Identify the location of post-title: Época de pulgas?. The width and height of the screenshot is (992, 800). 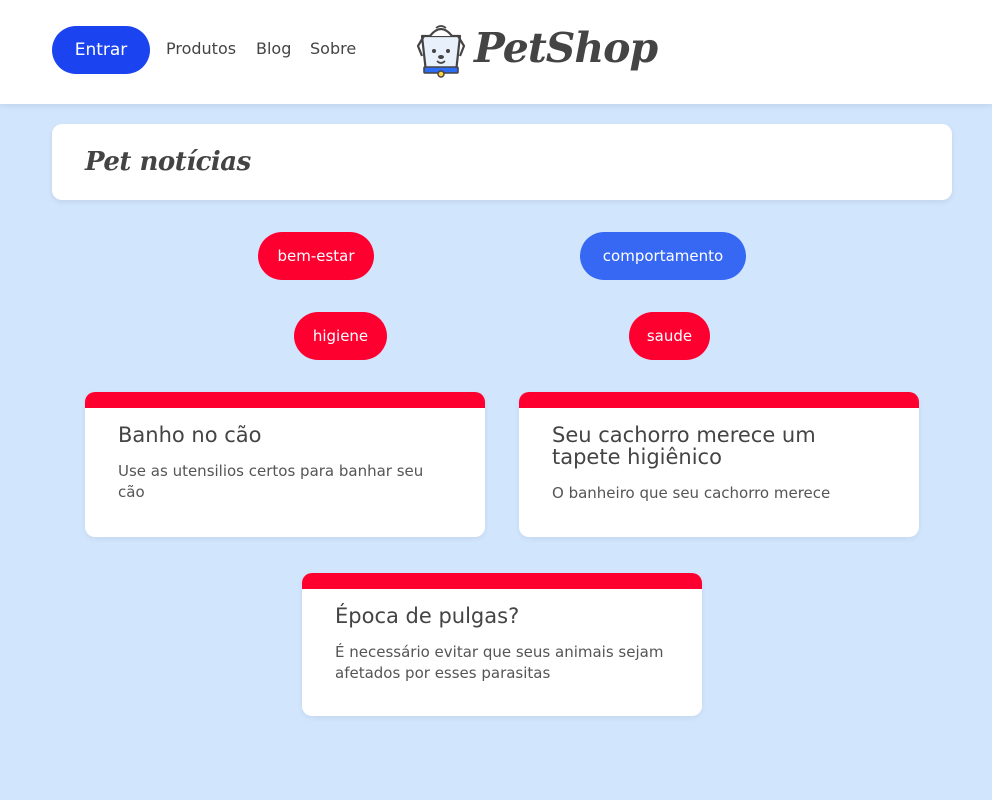
(427, 616).